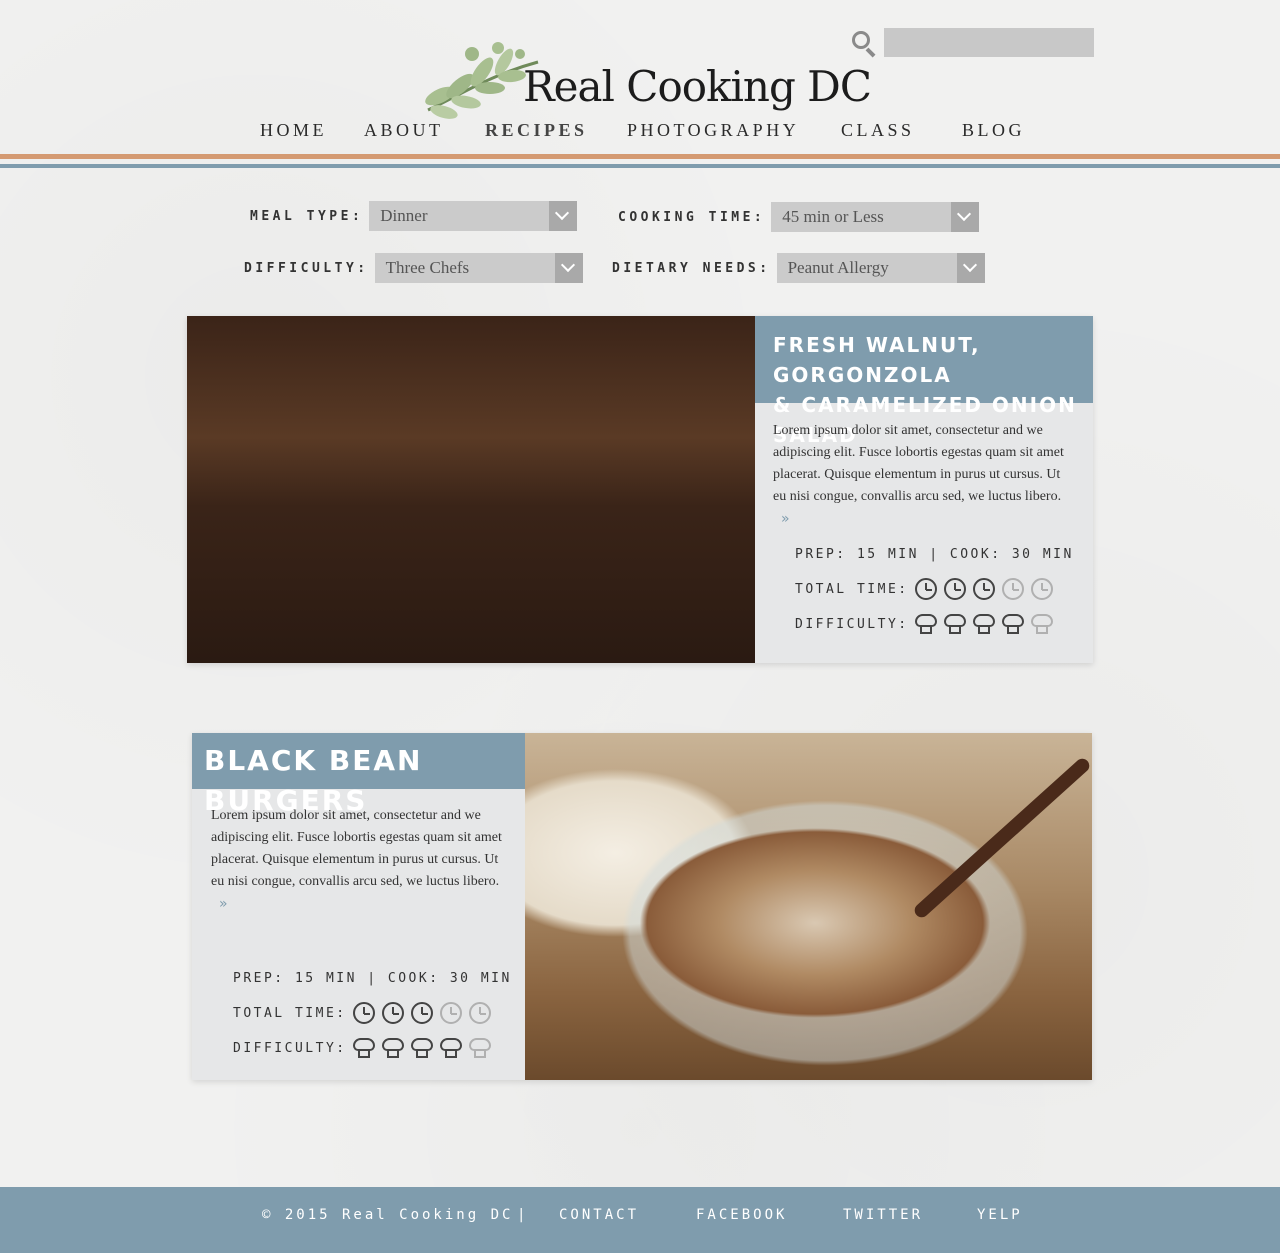 This screenshot has height=1253, width=1280. I want to click on dietary-needs-select: Peanut Allergy, so click(880, 268).